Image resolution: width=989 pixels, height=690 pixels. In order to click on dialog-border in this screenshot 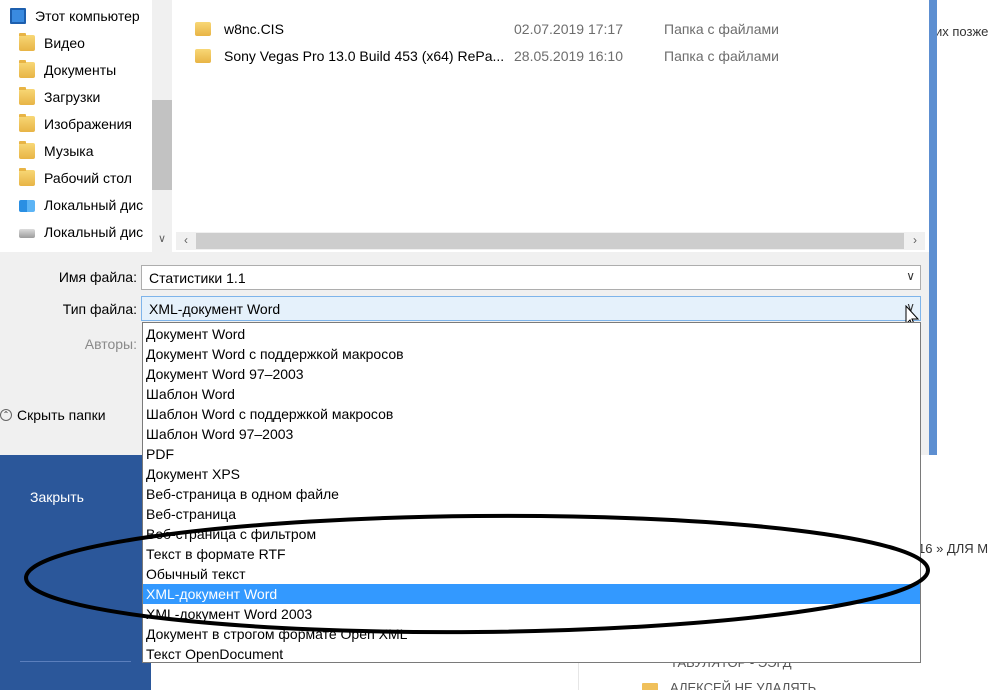, I will do `click(933, 227)`.